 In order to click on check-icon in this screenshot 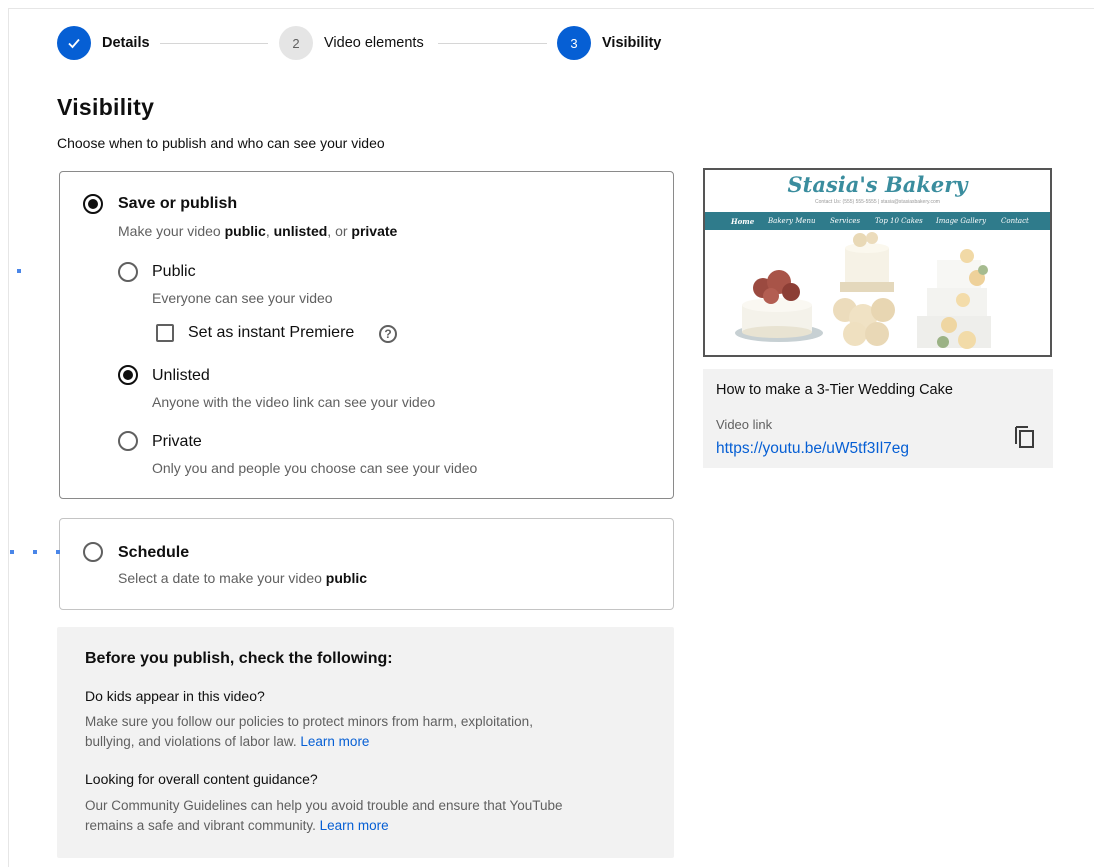, I will do `click(74, 43)`.